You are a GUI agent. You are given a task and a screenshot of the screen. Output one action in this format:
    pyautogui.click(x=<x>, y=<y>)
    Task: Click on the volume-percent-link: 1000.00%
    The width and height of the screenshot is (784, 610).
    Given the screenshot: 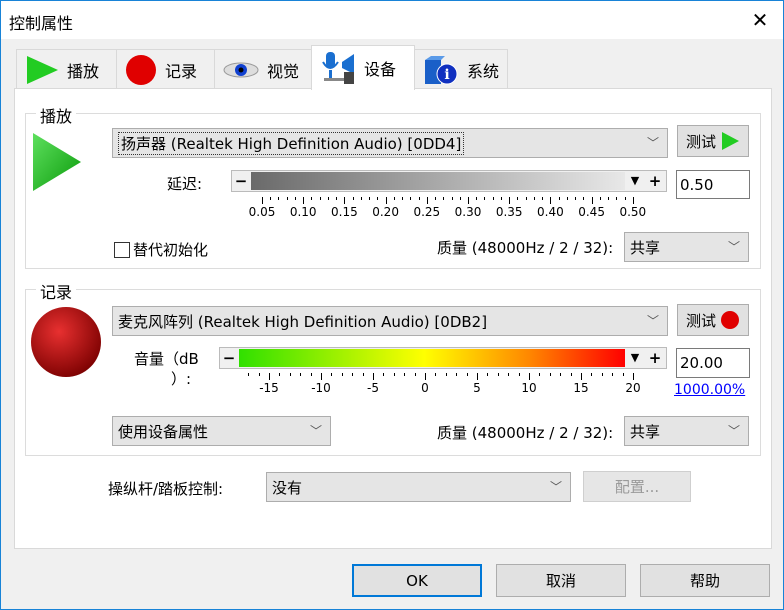 What is the action you would take?
    pyautogui.click(x=709, y=390)
    